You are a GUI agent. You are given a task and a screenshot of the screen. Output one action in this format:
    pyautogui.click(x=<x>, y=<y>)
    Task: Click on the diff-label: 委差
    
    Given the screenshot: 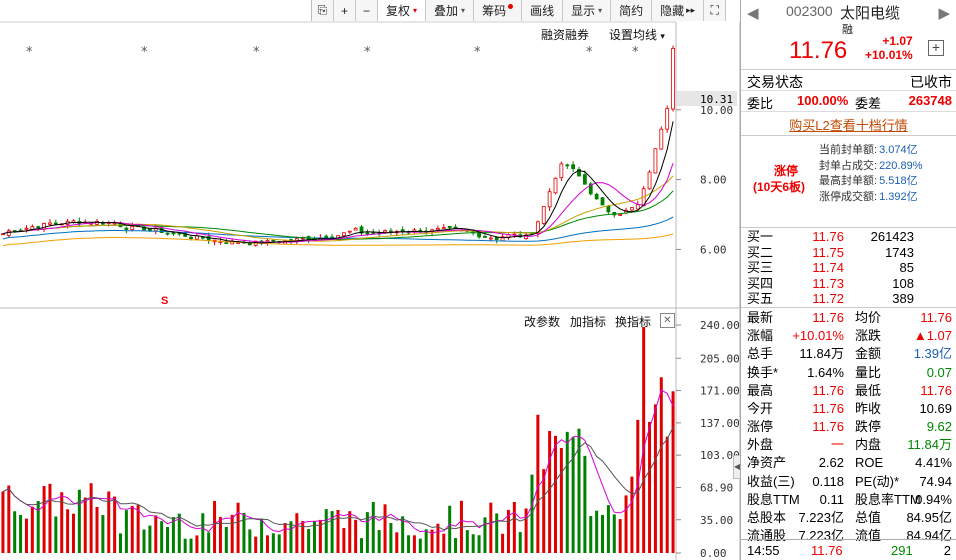 What is the action you would take?
    pyautogui.click(x=868, y=103)
    